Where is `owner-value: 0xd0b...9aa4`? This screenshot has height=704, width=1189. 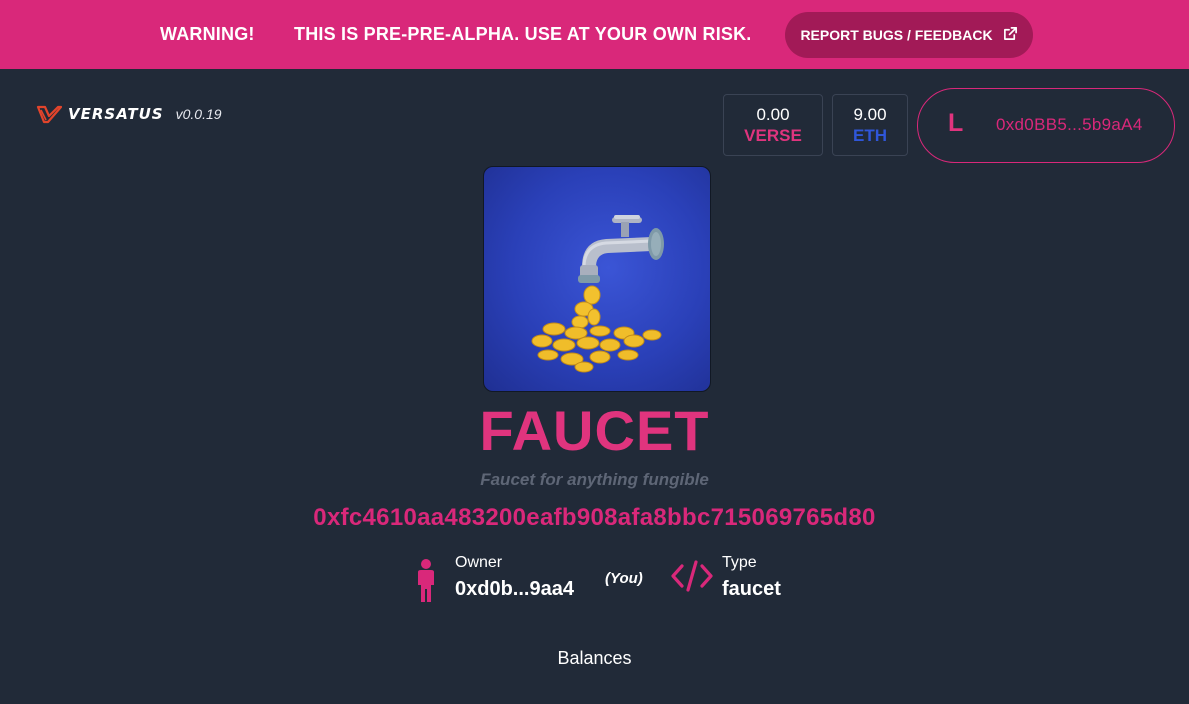 owner-value: 0xd0b...9aa4 is located at coordinates (514, 589).